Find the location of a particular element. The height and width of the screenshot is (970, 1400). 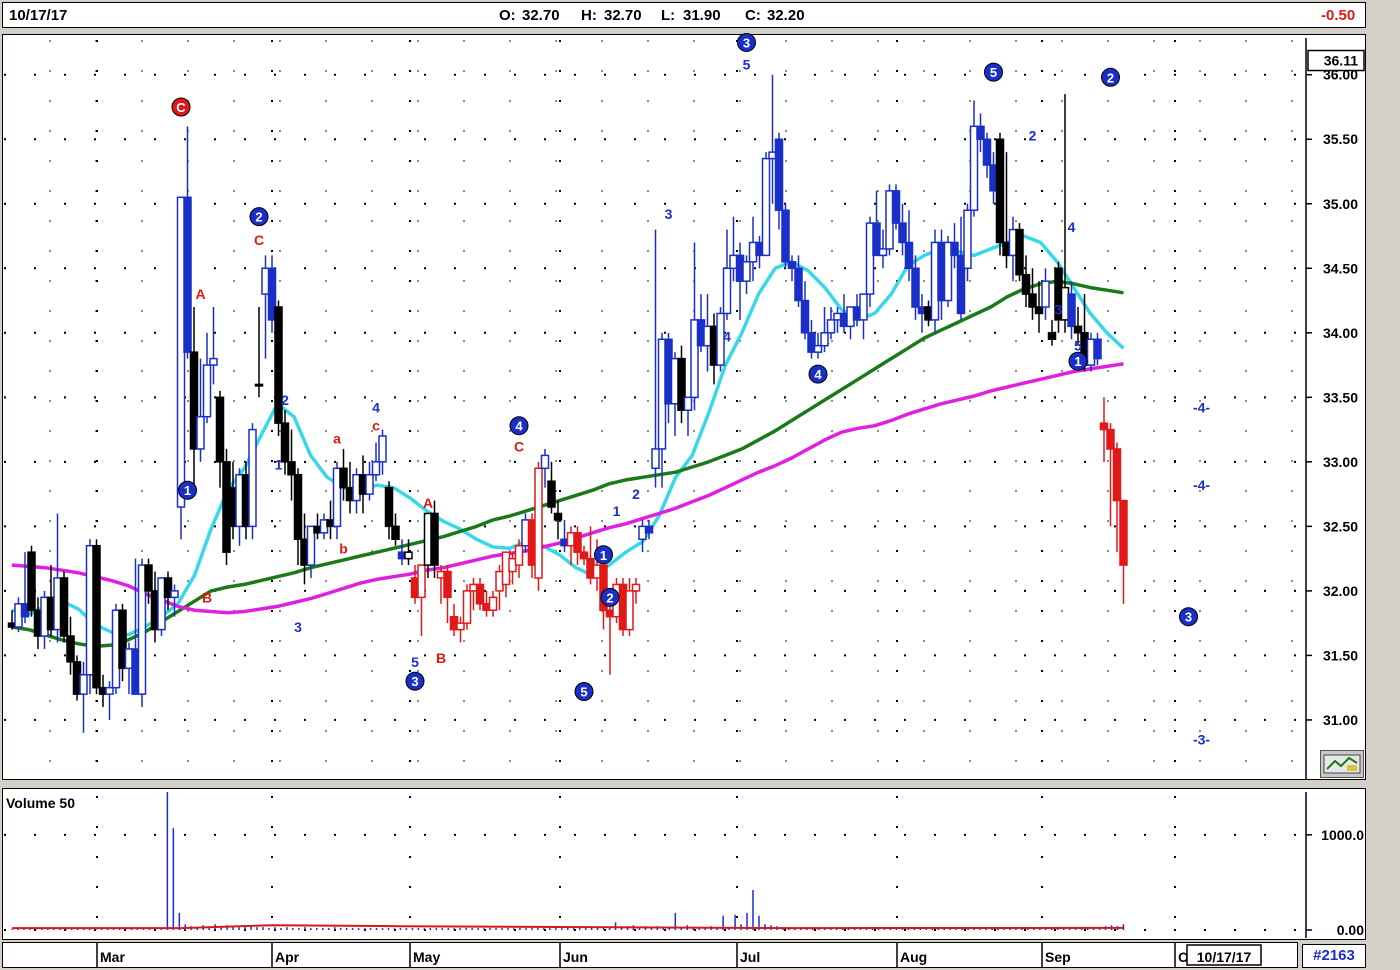

price-axis-label: 32.00 is located at coordinates (1340, 591).